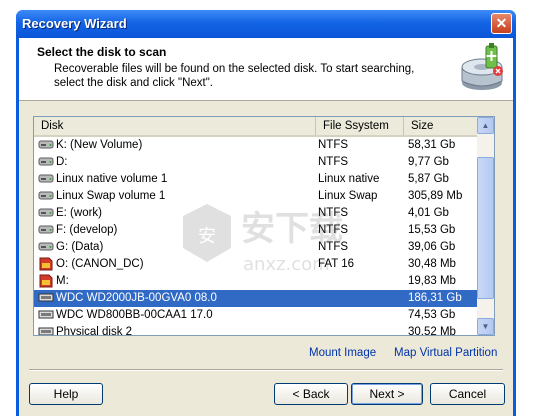 The height and width of the screenshot is (420, 534). What do you see at coordinates (432, 331) in the screenshot?
I see `disk-size: 30,52 Mb` at bounding box center [432, 331].